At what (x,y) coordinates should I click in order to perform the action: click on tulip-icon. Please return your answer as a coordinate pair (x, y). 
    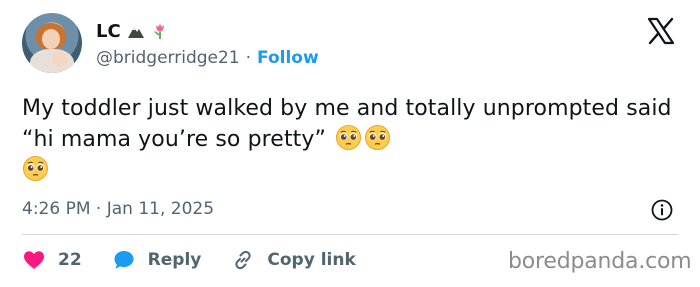
    Looking at the image, I should click on (158, 31).